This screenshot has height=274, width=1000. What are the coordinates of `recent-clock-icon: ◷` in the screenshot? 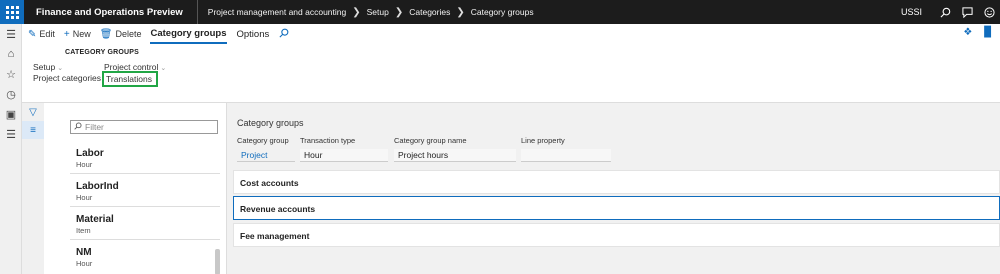 It's located at (11, 94).